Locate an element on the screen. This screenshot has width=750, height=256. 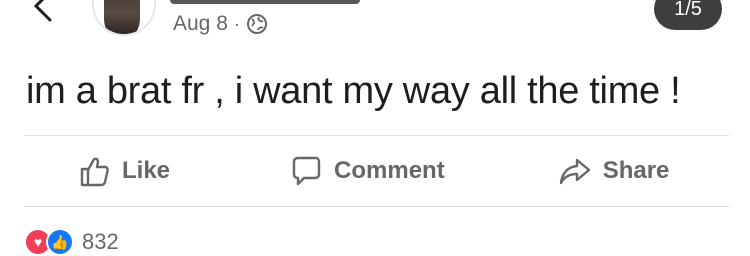
comment-label: Comment is located at coordinates (389, 170).